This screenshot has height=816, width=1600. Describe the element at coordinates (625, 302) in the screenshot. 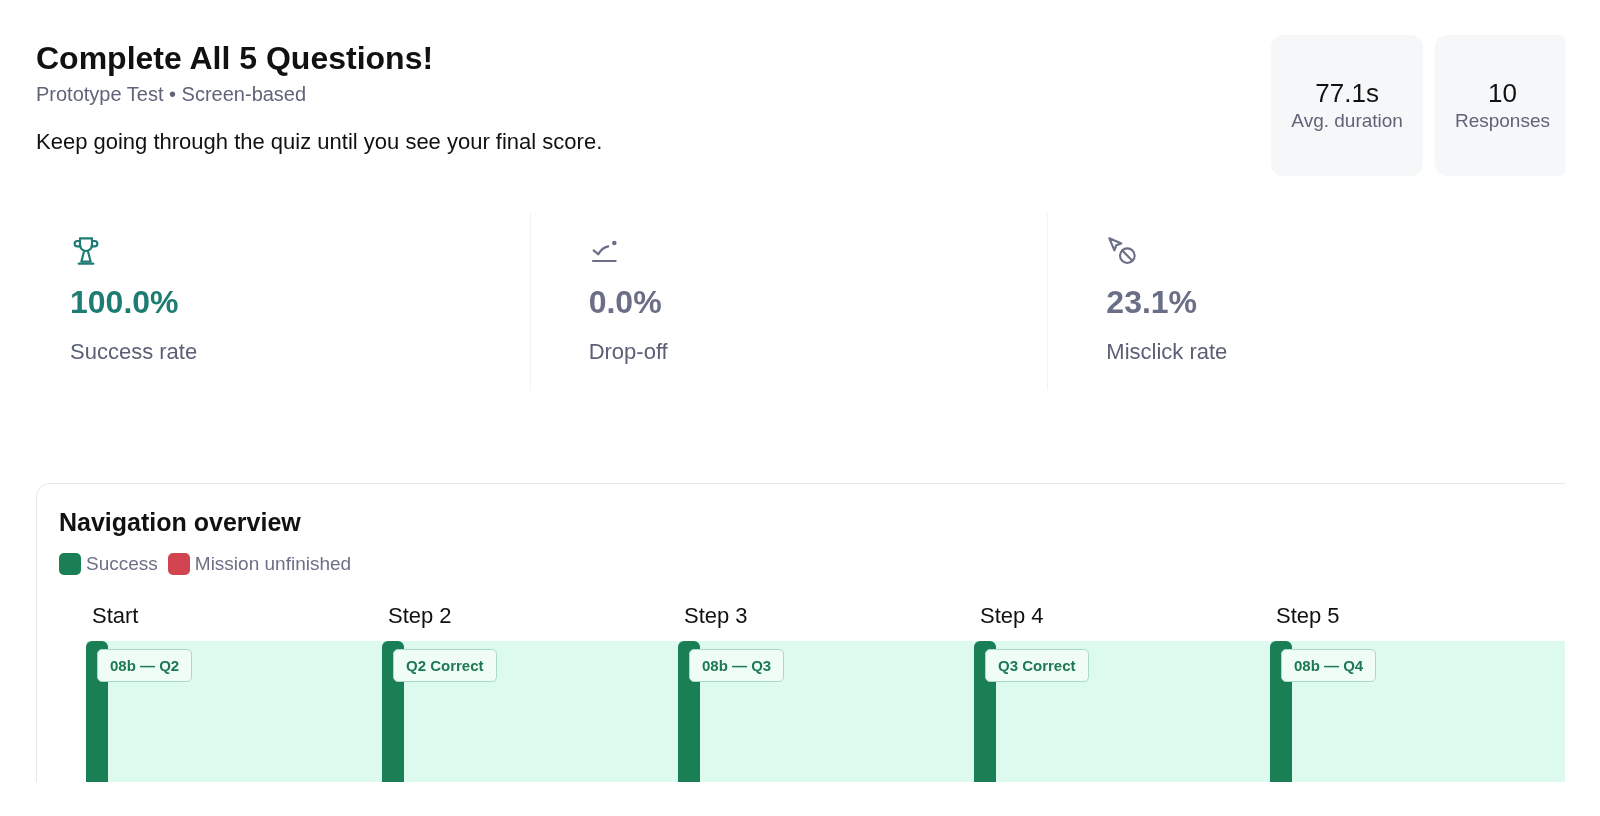

I see `metric-value: 0.0%` at that location.